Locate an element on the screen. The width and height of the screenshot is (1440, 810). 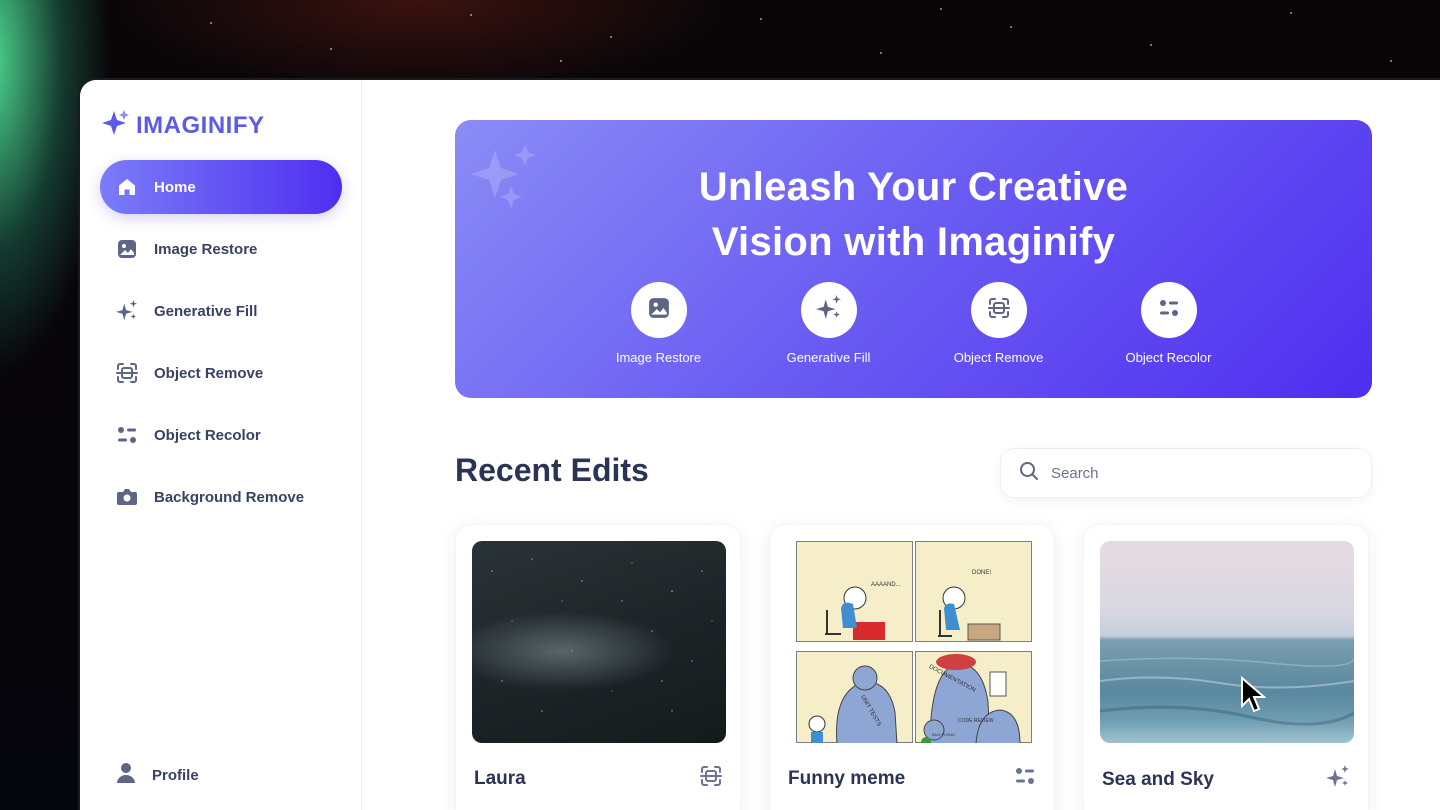
quick-link-image-restore: Image Restore is located at coordinates (659, 323).